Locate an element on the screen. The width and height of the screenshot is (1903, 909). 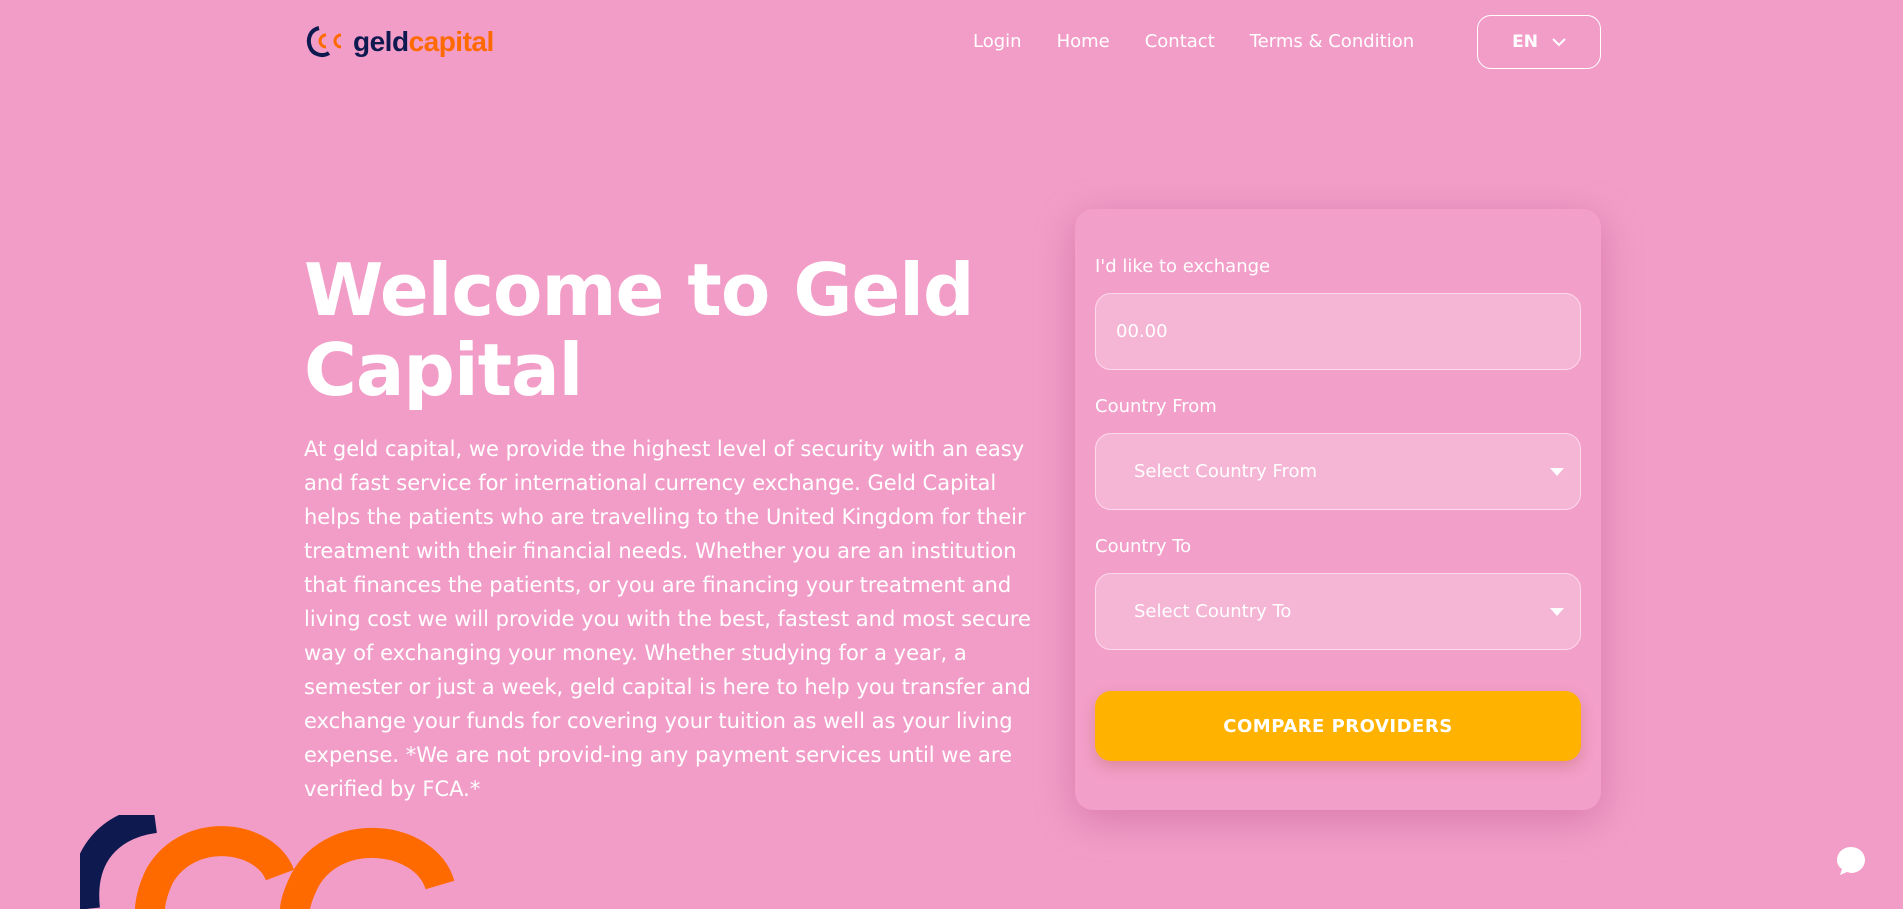
country-from-select: Select Country From is located at coordinates (1338, 471).